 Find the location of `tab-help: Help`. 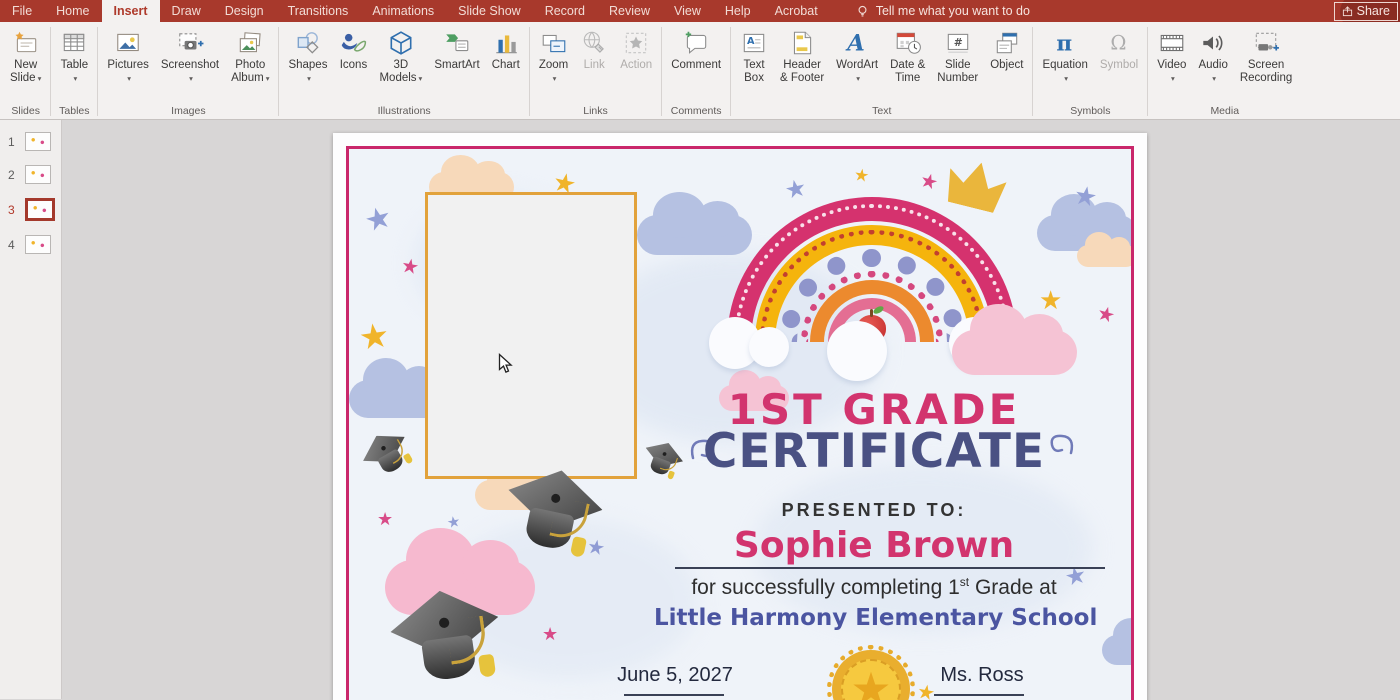

tab-help: Help is located at coordinates (738, 11).